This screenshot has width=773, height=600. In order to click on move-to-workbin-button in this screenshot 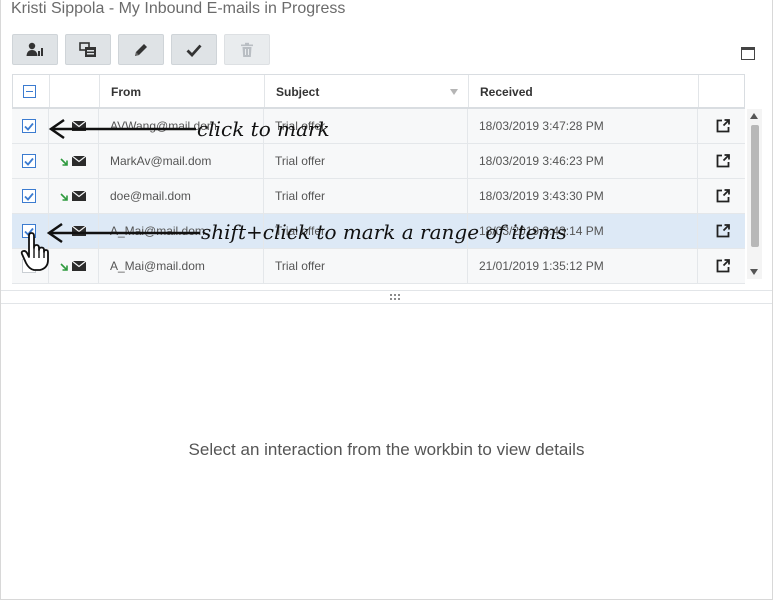, I will do `click(88, 49)`.